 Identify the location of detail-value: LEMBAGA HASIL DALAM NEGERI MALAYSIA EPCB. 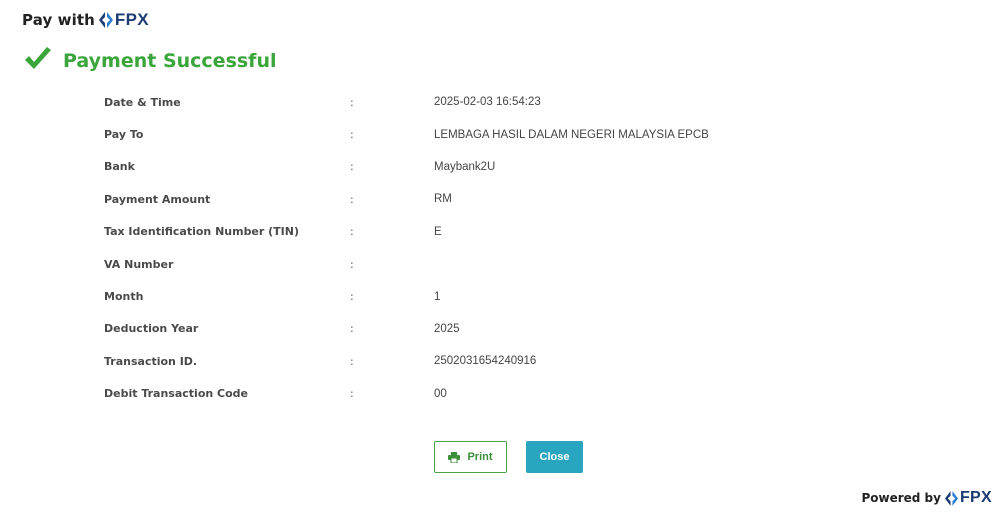
(571, 134).